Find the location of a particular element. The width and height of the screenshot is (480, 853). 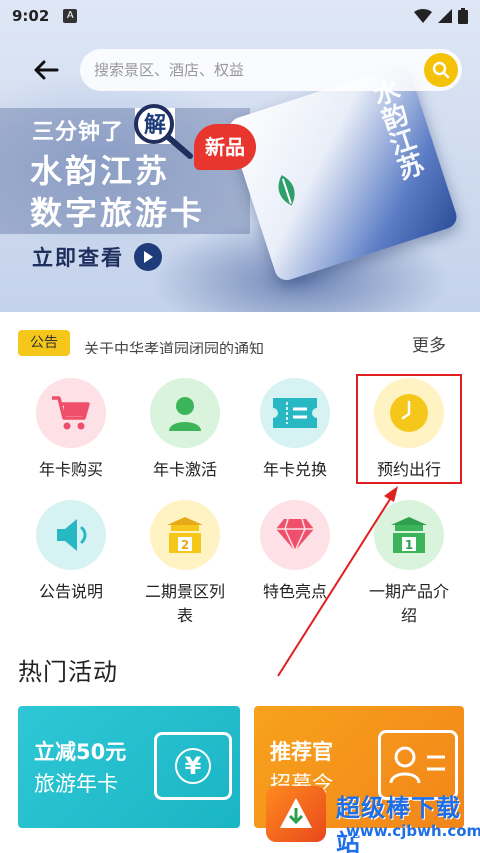

grid-label: 年卡激活 is located at coordinates (184, 469).